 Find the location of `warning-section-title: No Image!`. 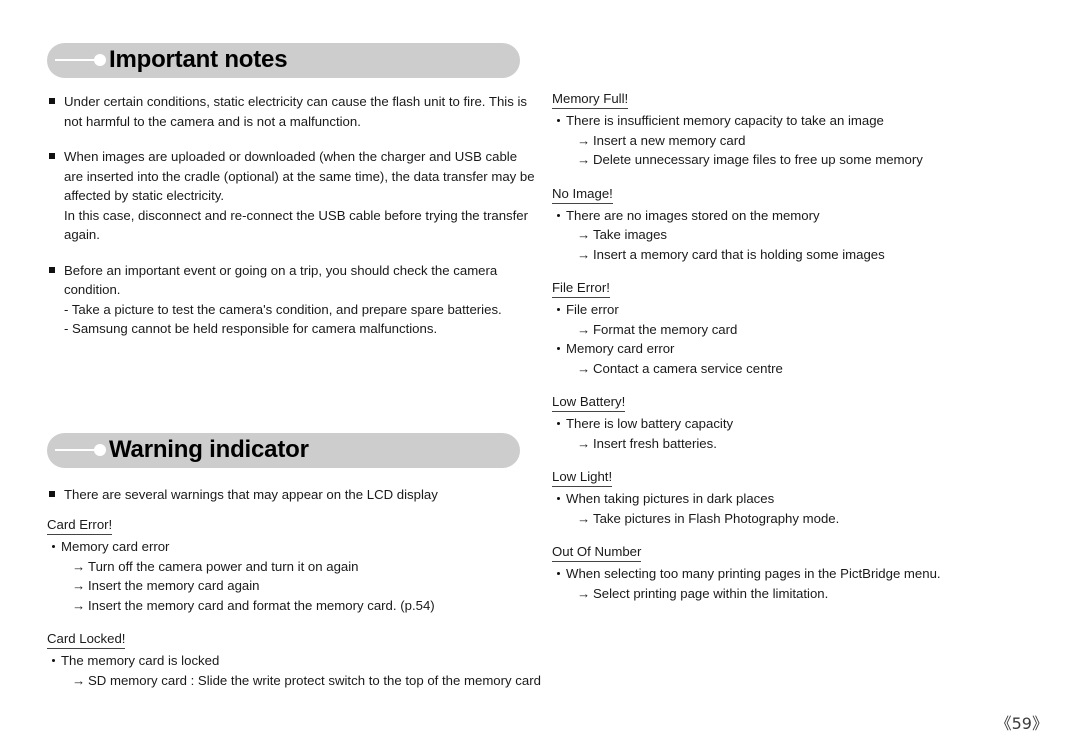

warning-section-title: No Image! is located at coordinates (582, 194).